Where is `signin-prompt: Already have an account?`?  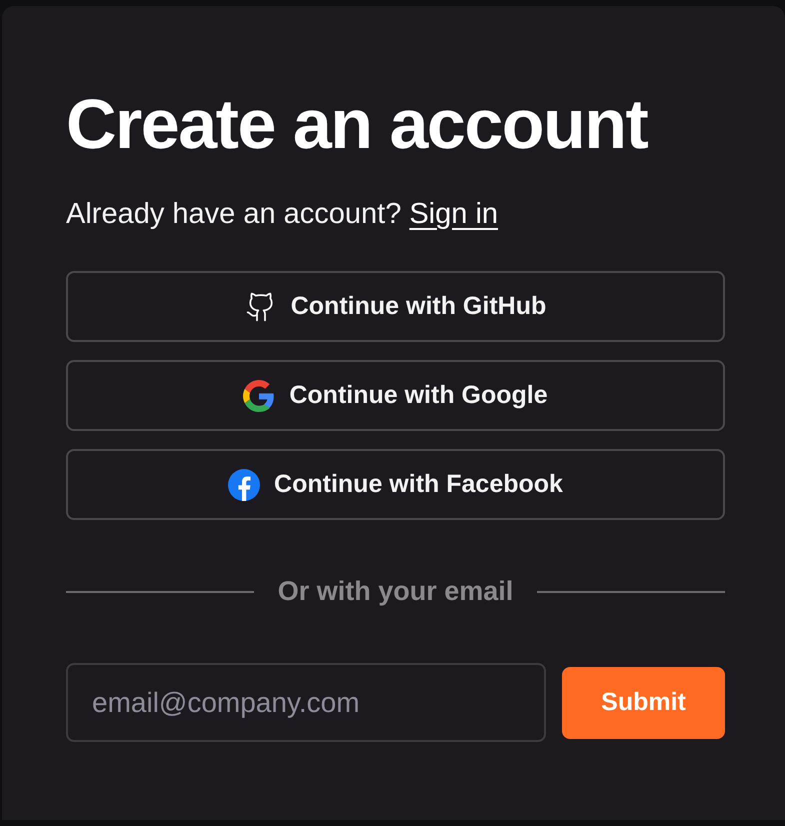
signin-prompt: Already have an account? is located at coordinates (234, 214).